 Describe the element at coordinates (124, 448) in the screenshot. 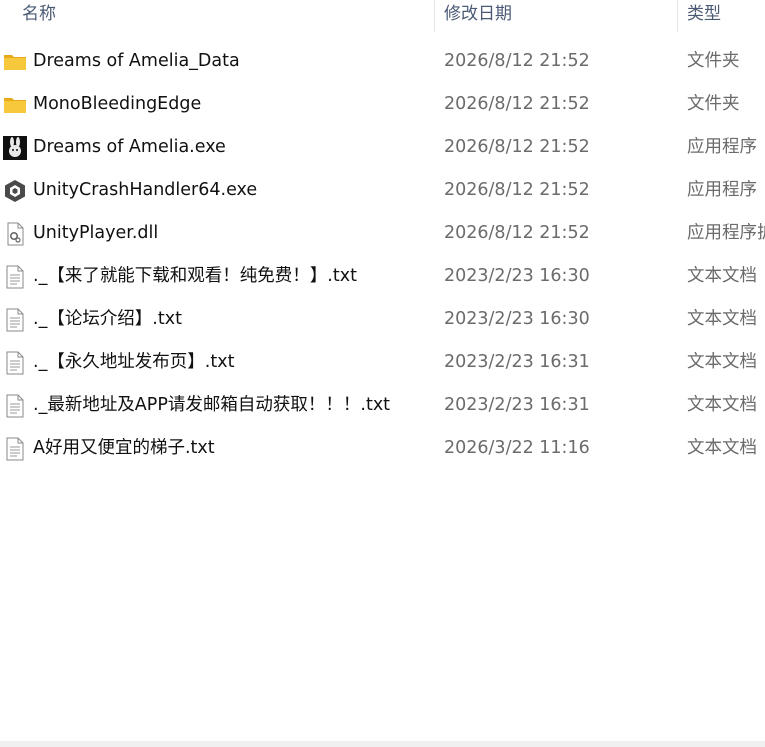

I see `file-name: A好用又便宜的梯子.txt` at that location.